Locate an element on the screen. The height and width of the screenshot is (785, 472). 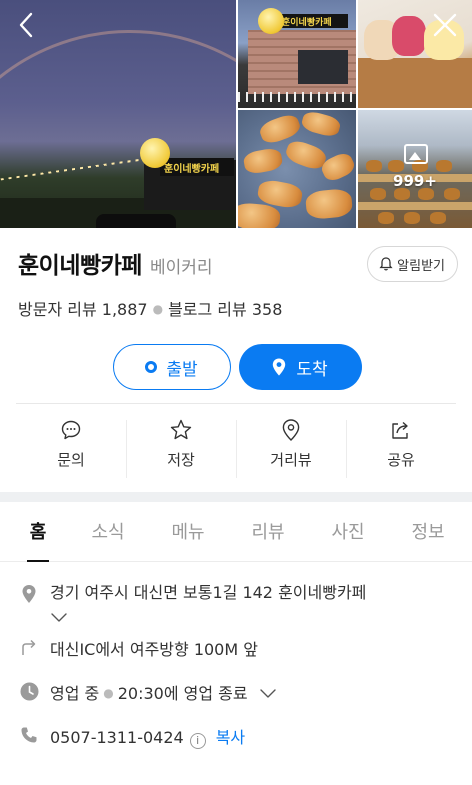
wooden-board is located at coordinates (415, 83).